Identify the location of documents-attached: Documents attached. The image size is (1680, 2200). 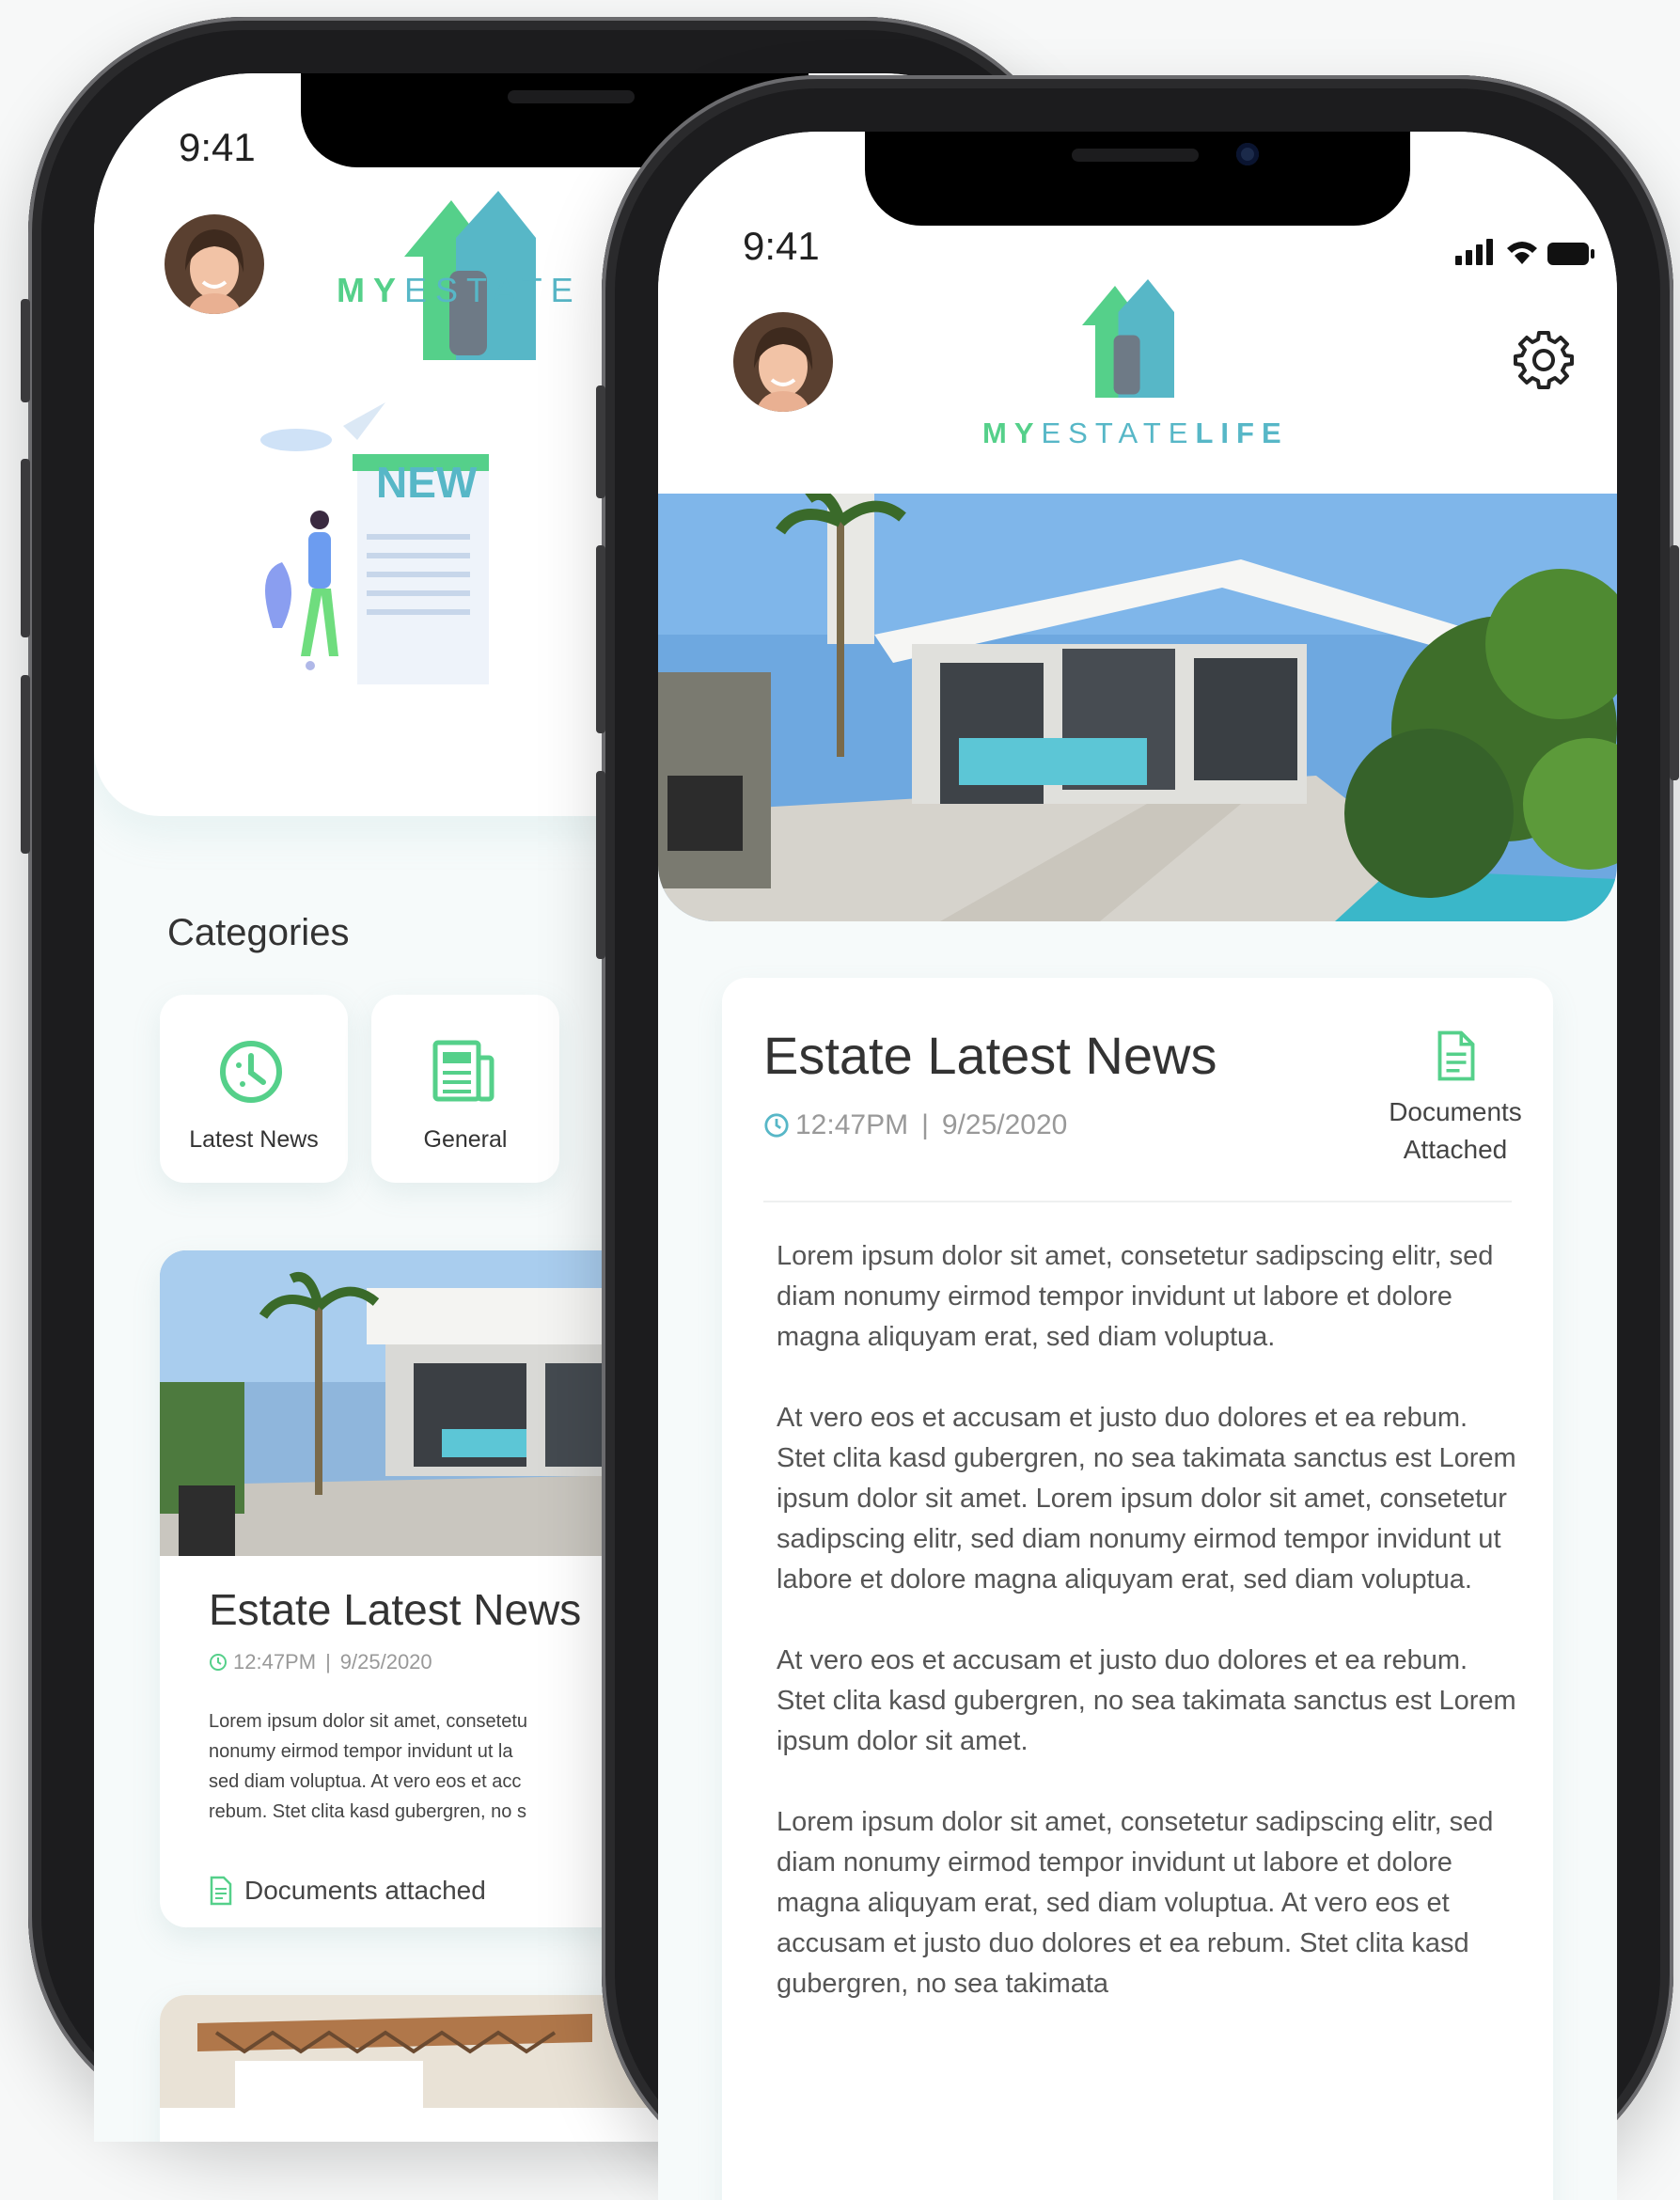
(347, 1891).